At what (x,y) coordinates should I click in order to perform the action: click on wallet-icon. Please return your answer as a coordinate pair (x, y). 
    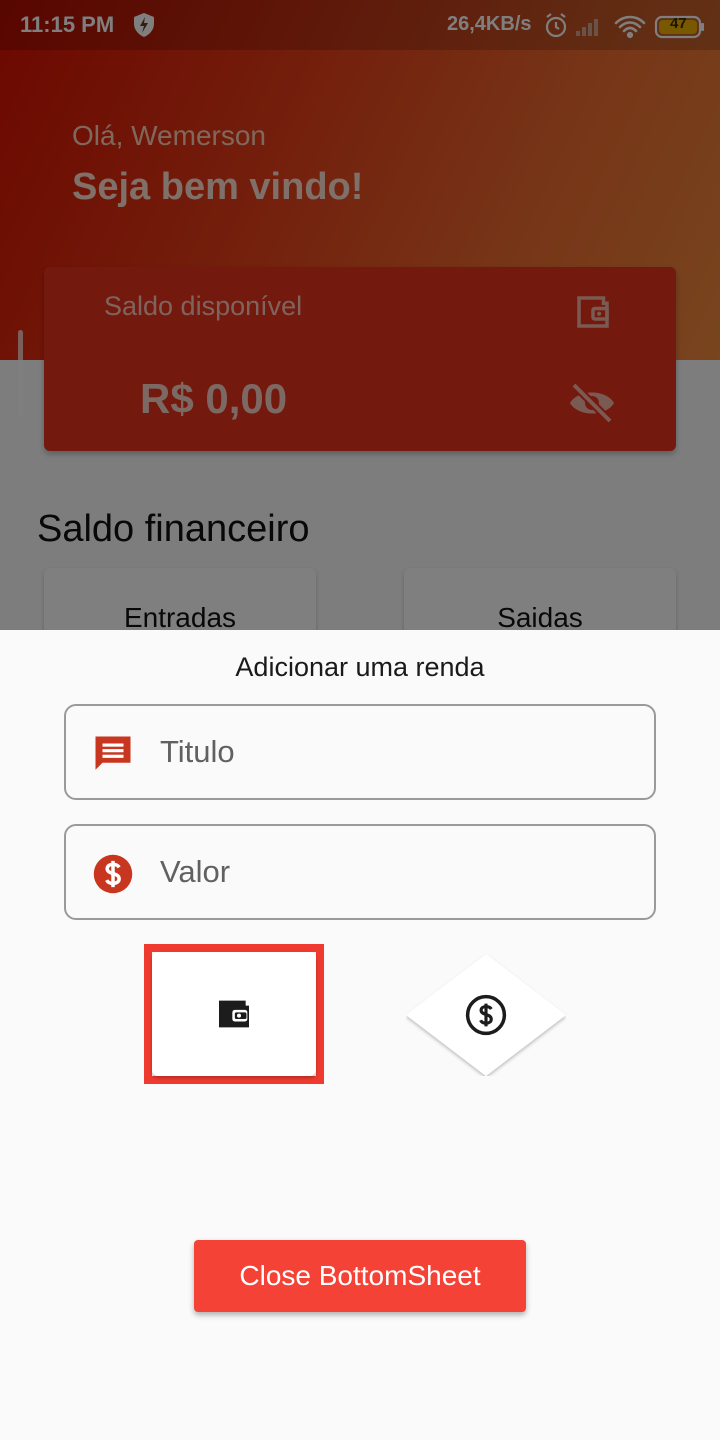
    Looking at the image, I should click on (234, 1014).